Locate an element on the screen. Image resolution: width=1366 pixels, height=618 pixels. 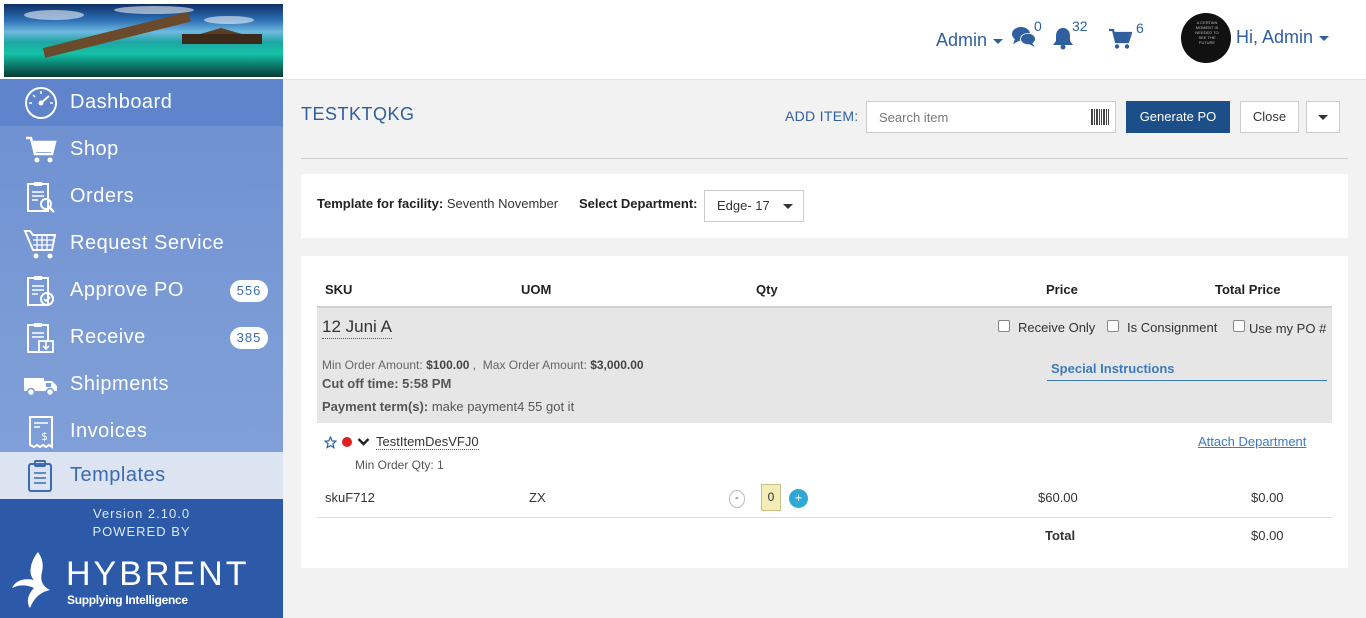
admin-menu: Admin is located at coordinates (970, 40).